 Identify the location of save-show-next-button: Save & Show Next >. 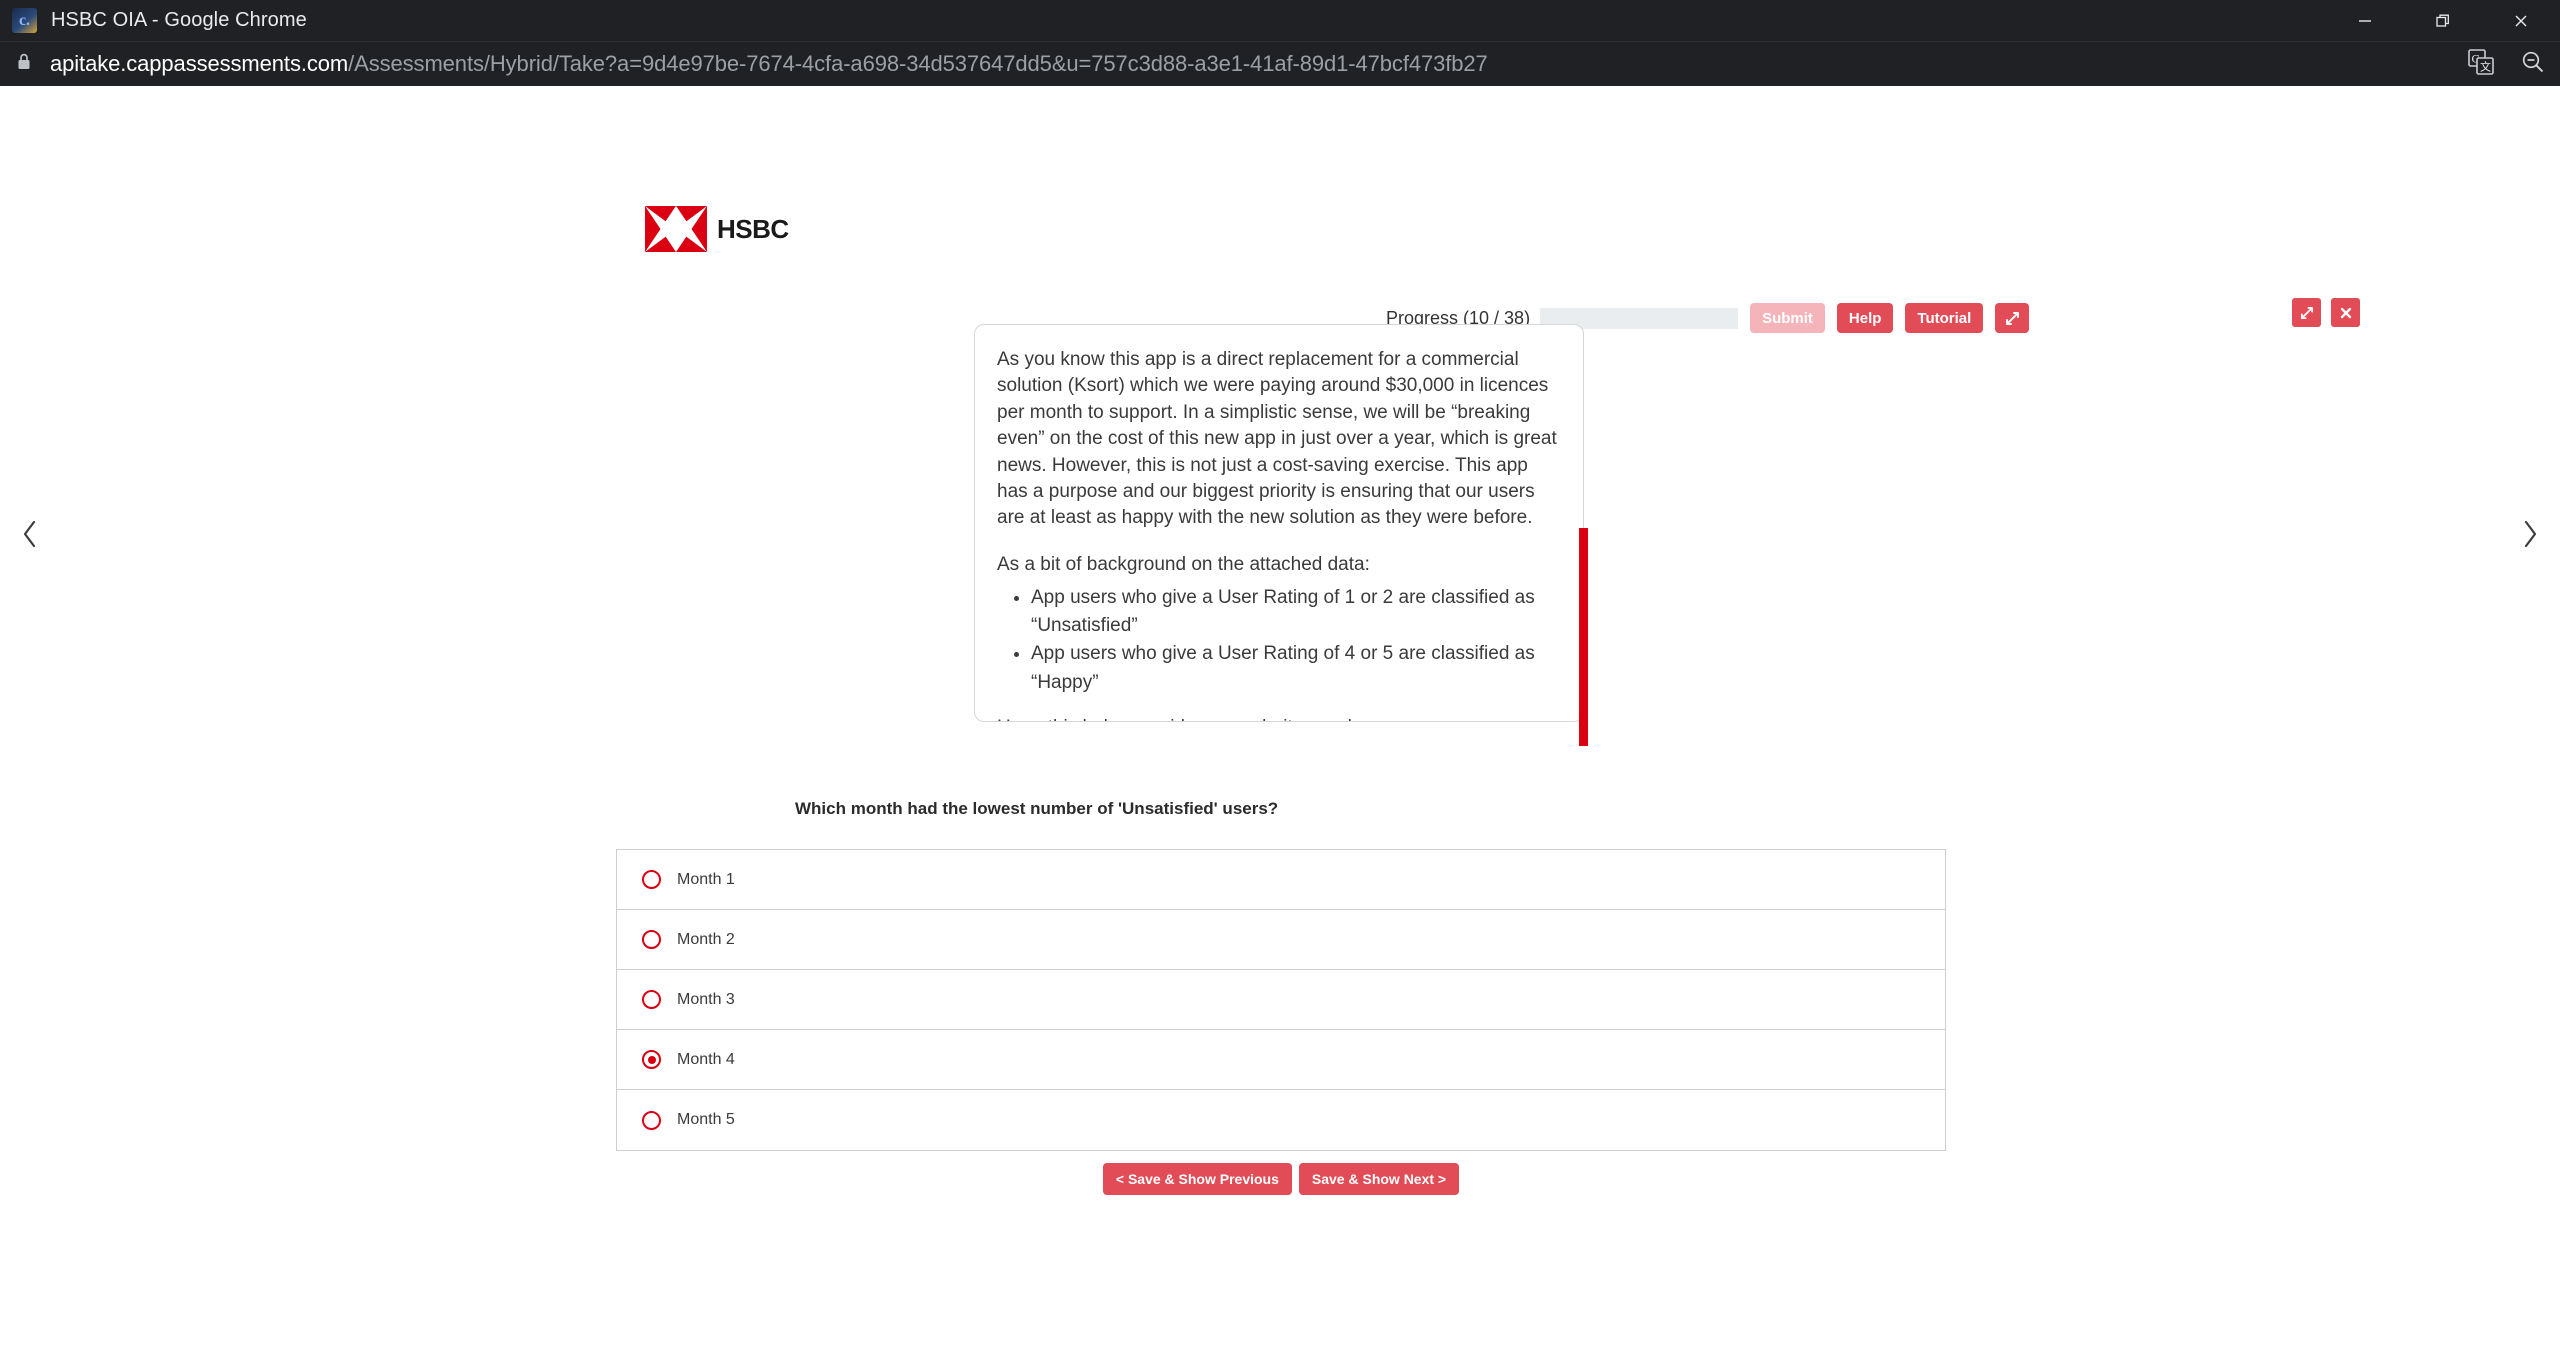
(1379, 1179).